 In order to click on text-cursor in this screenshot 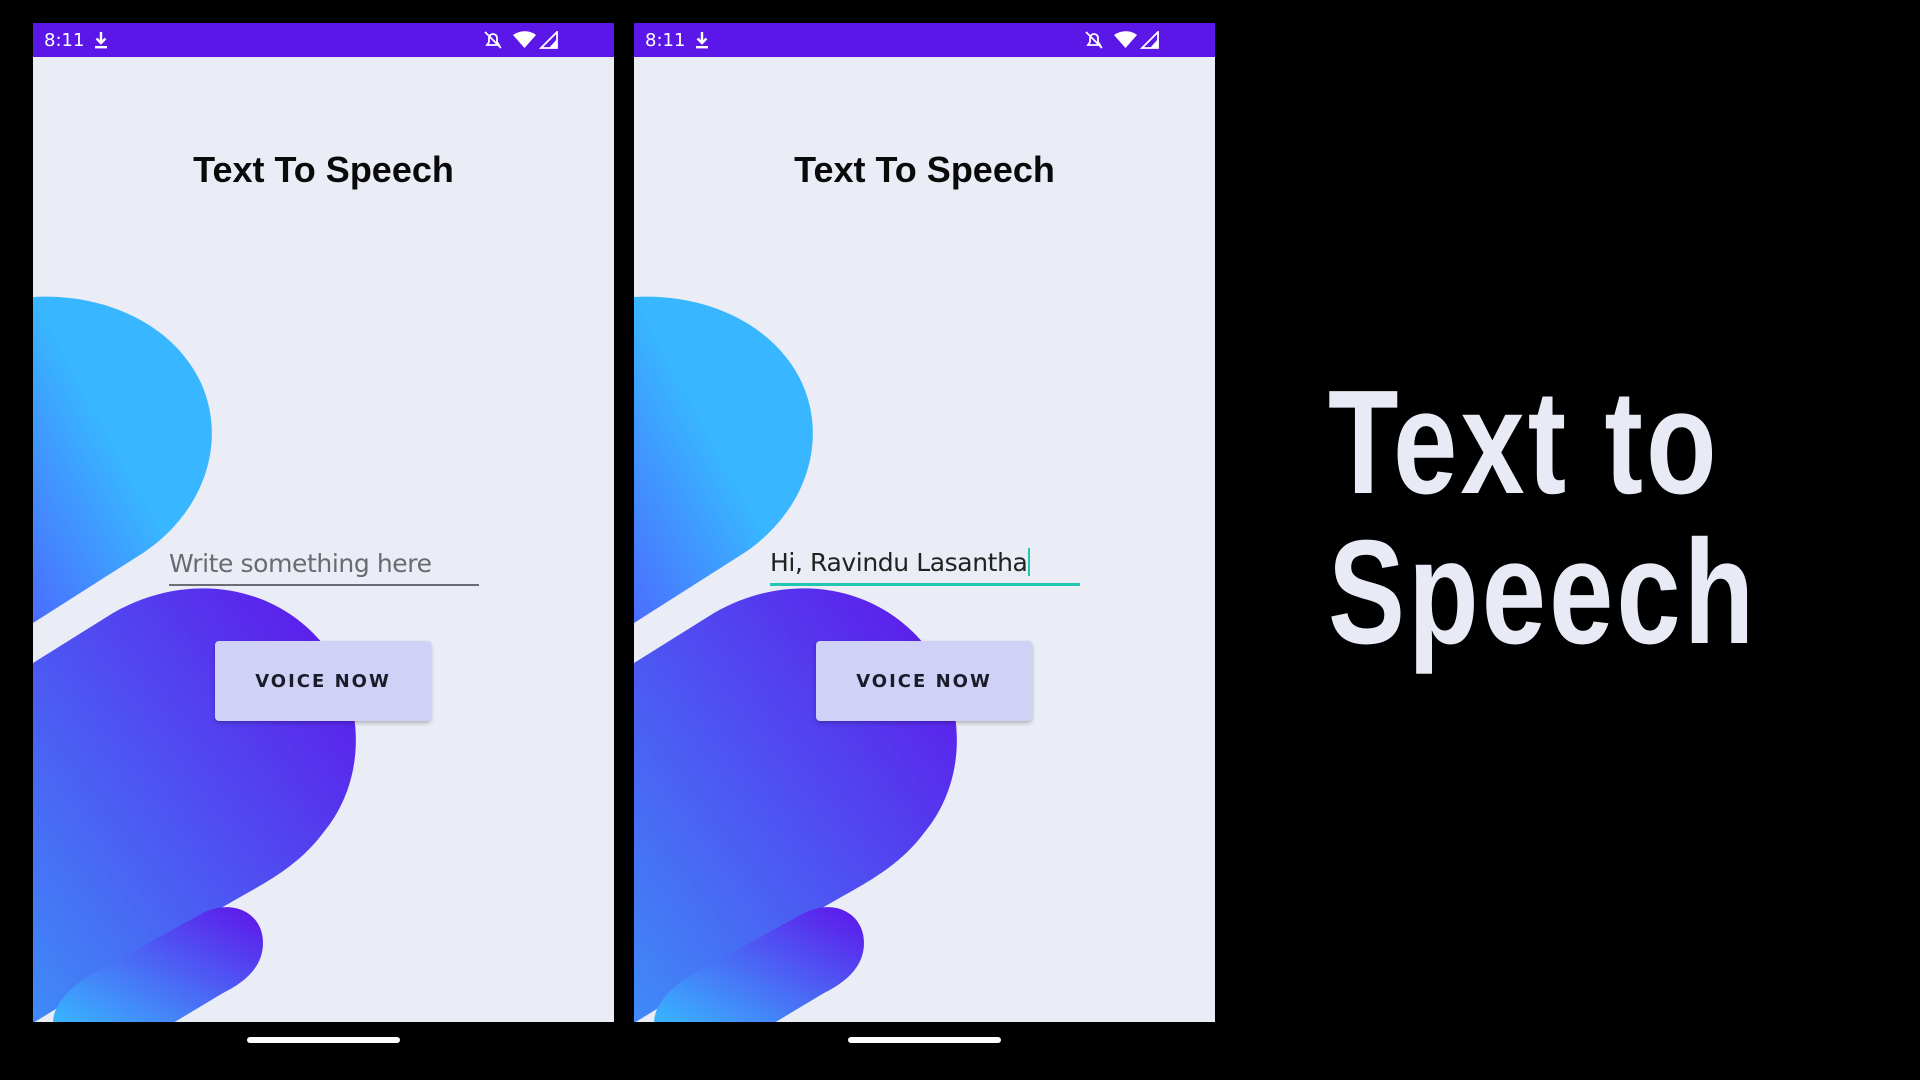, I will do `click(1029, 562)`.